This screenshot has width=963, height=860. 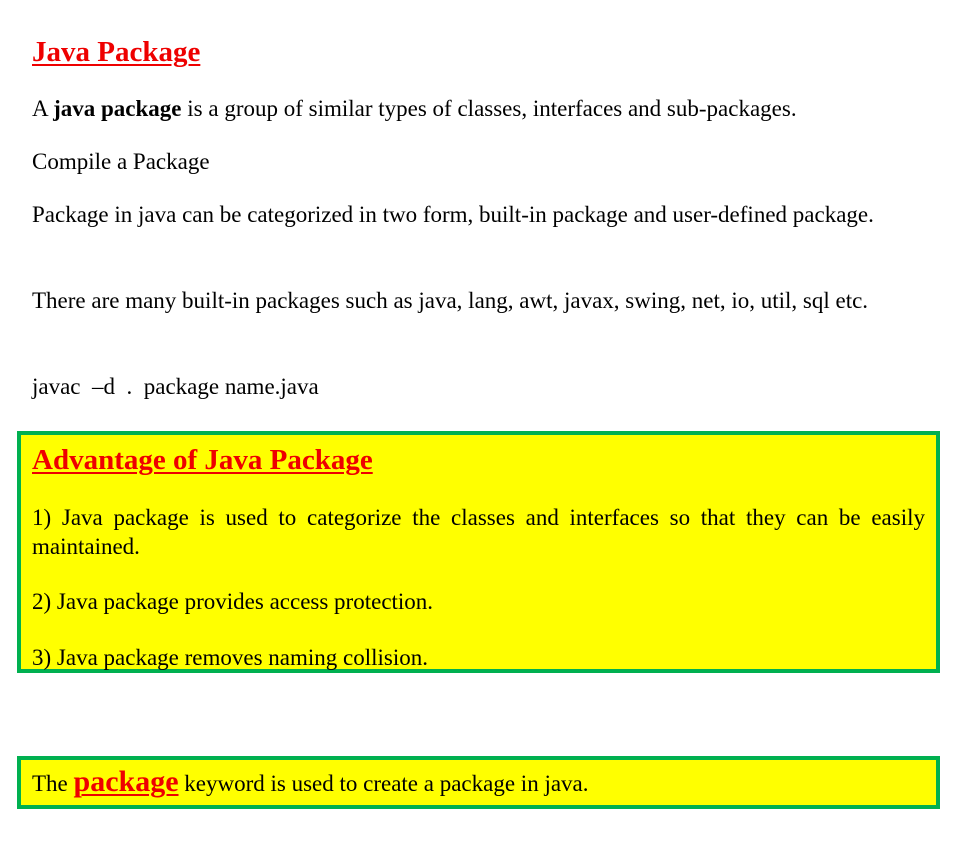 I want to click on page-title: Java Package, so click(x=116, y=52).